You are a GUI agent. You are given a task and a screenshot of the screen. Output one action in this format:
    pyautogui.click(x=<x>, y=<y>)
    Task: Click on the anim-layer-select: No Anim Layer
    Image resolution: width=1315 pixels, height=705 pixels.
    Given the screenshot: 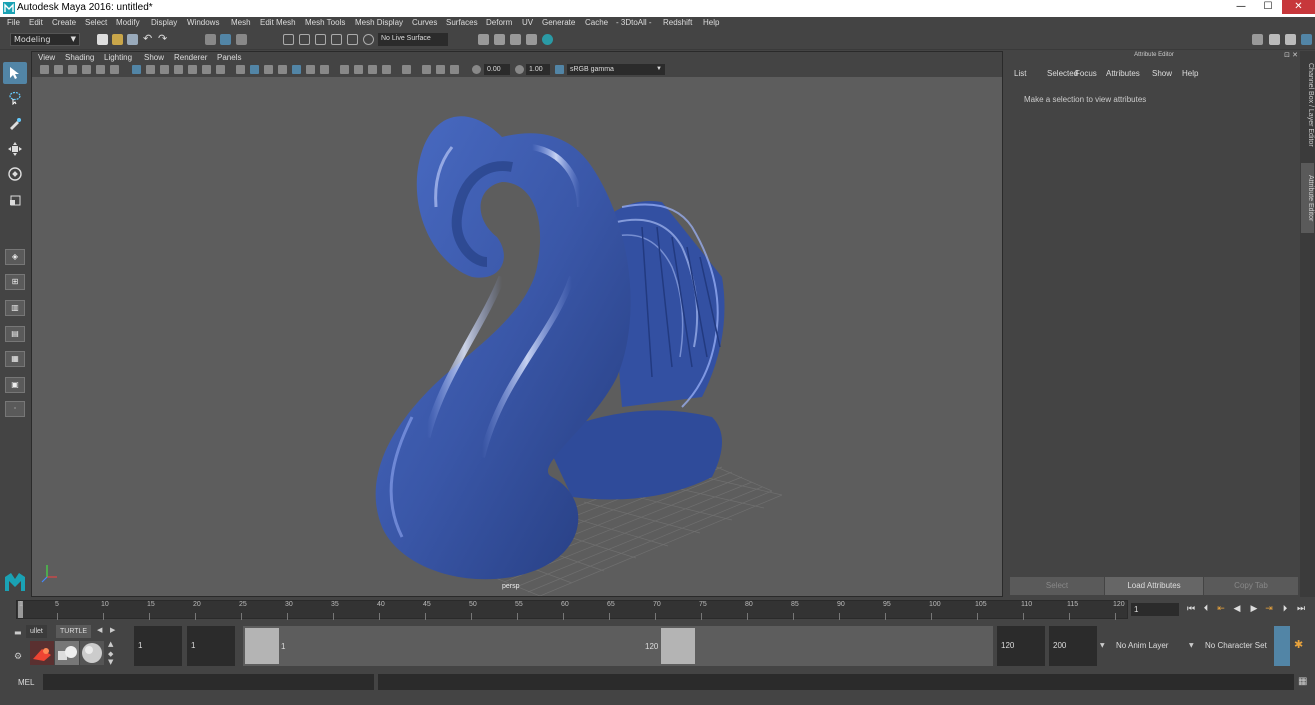 What is the action you would take?
    pyautogui.click(x=1148, y=646)
    